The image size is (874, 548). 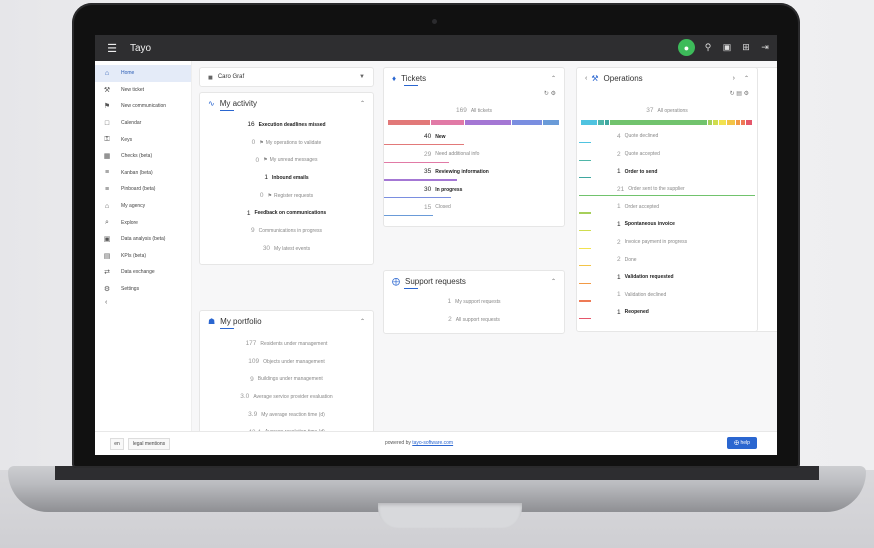 I want to click on ticket-status-row: 35 Reviewing information, so click(x=474, y=172).